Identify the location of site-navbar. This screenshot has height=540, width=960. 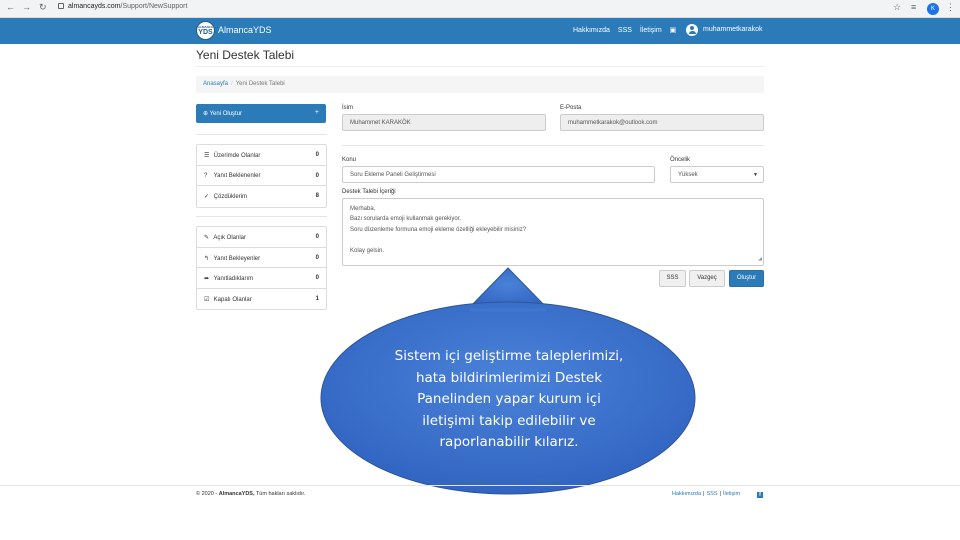
(480, 31).